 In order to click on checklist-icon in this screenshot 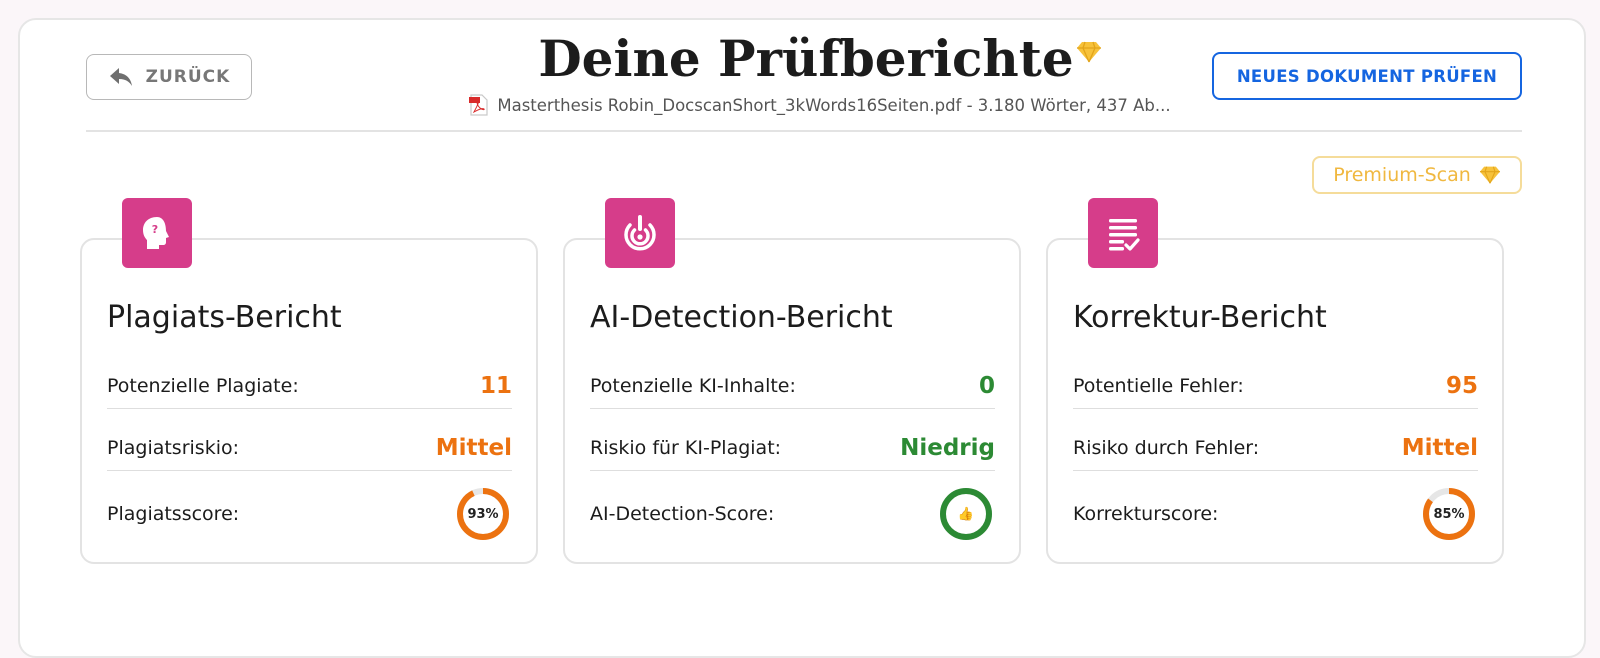, I will do `click(1124, 235)`.